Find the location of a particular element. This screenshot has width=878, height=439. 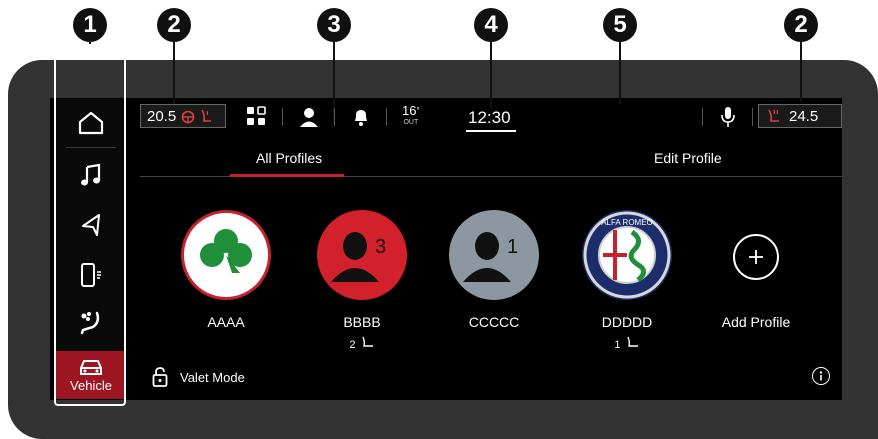

outside-temperature: 16° OUT is located at coordinates (411, 114).